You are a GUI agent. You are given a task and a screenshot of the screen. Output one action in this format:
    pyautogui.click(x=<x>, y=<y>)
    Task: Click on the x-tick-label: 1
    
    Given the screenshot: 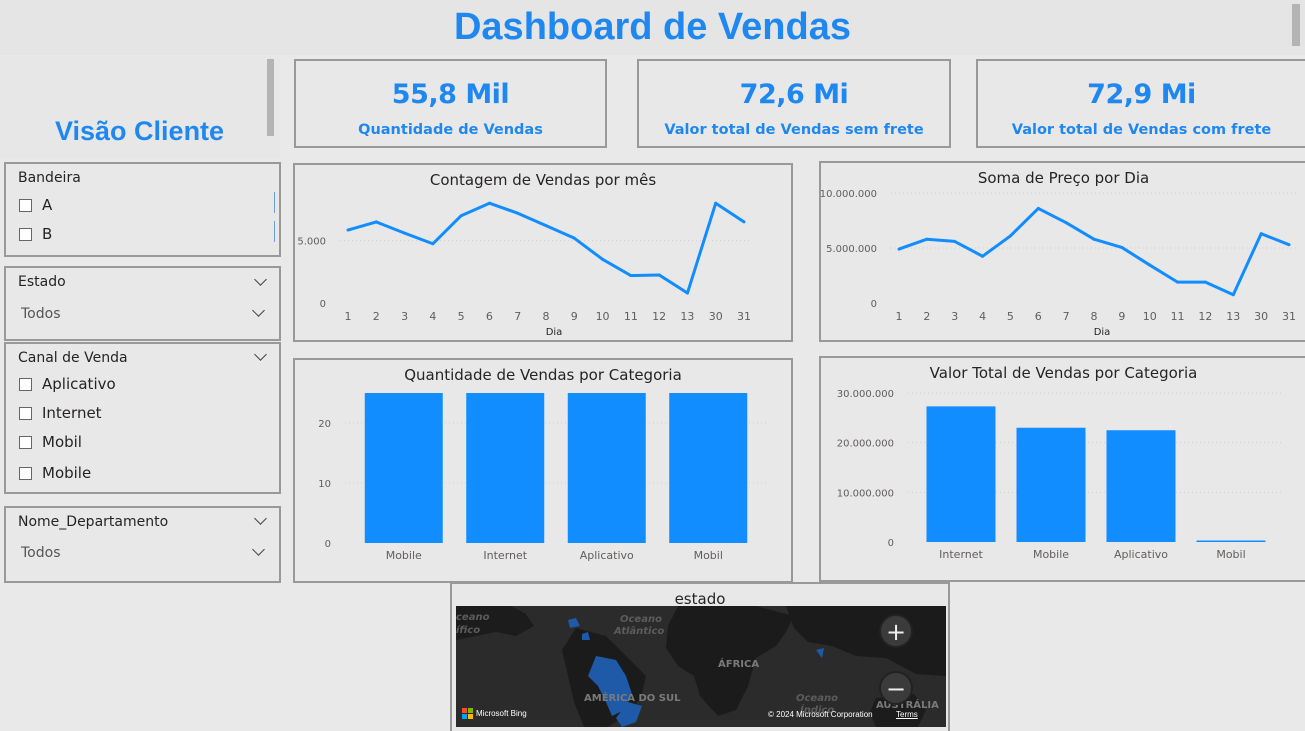 What is the action you would take?
    pyautogui.click(x=348, y=316)
    